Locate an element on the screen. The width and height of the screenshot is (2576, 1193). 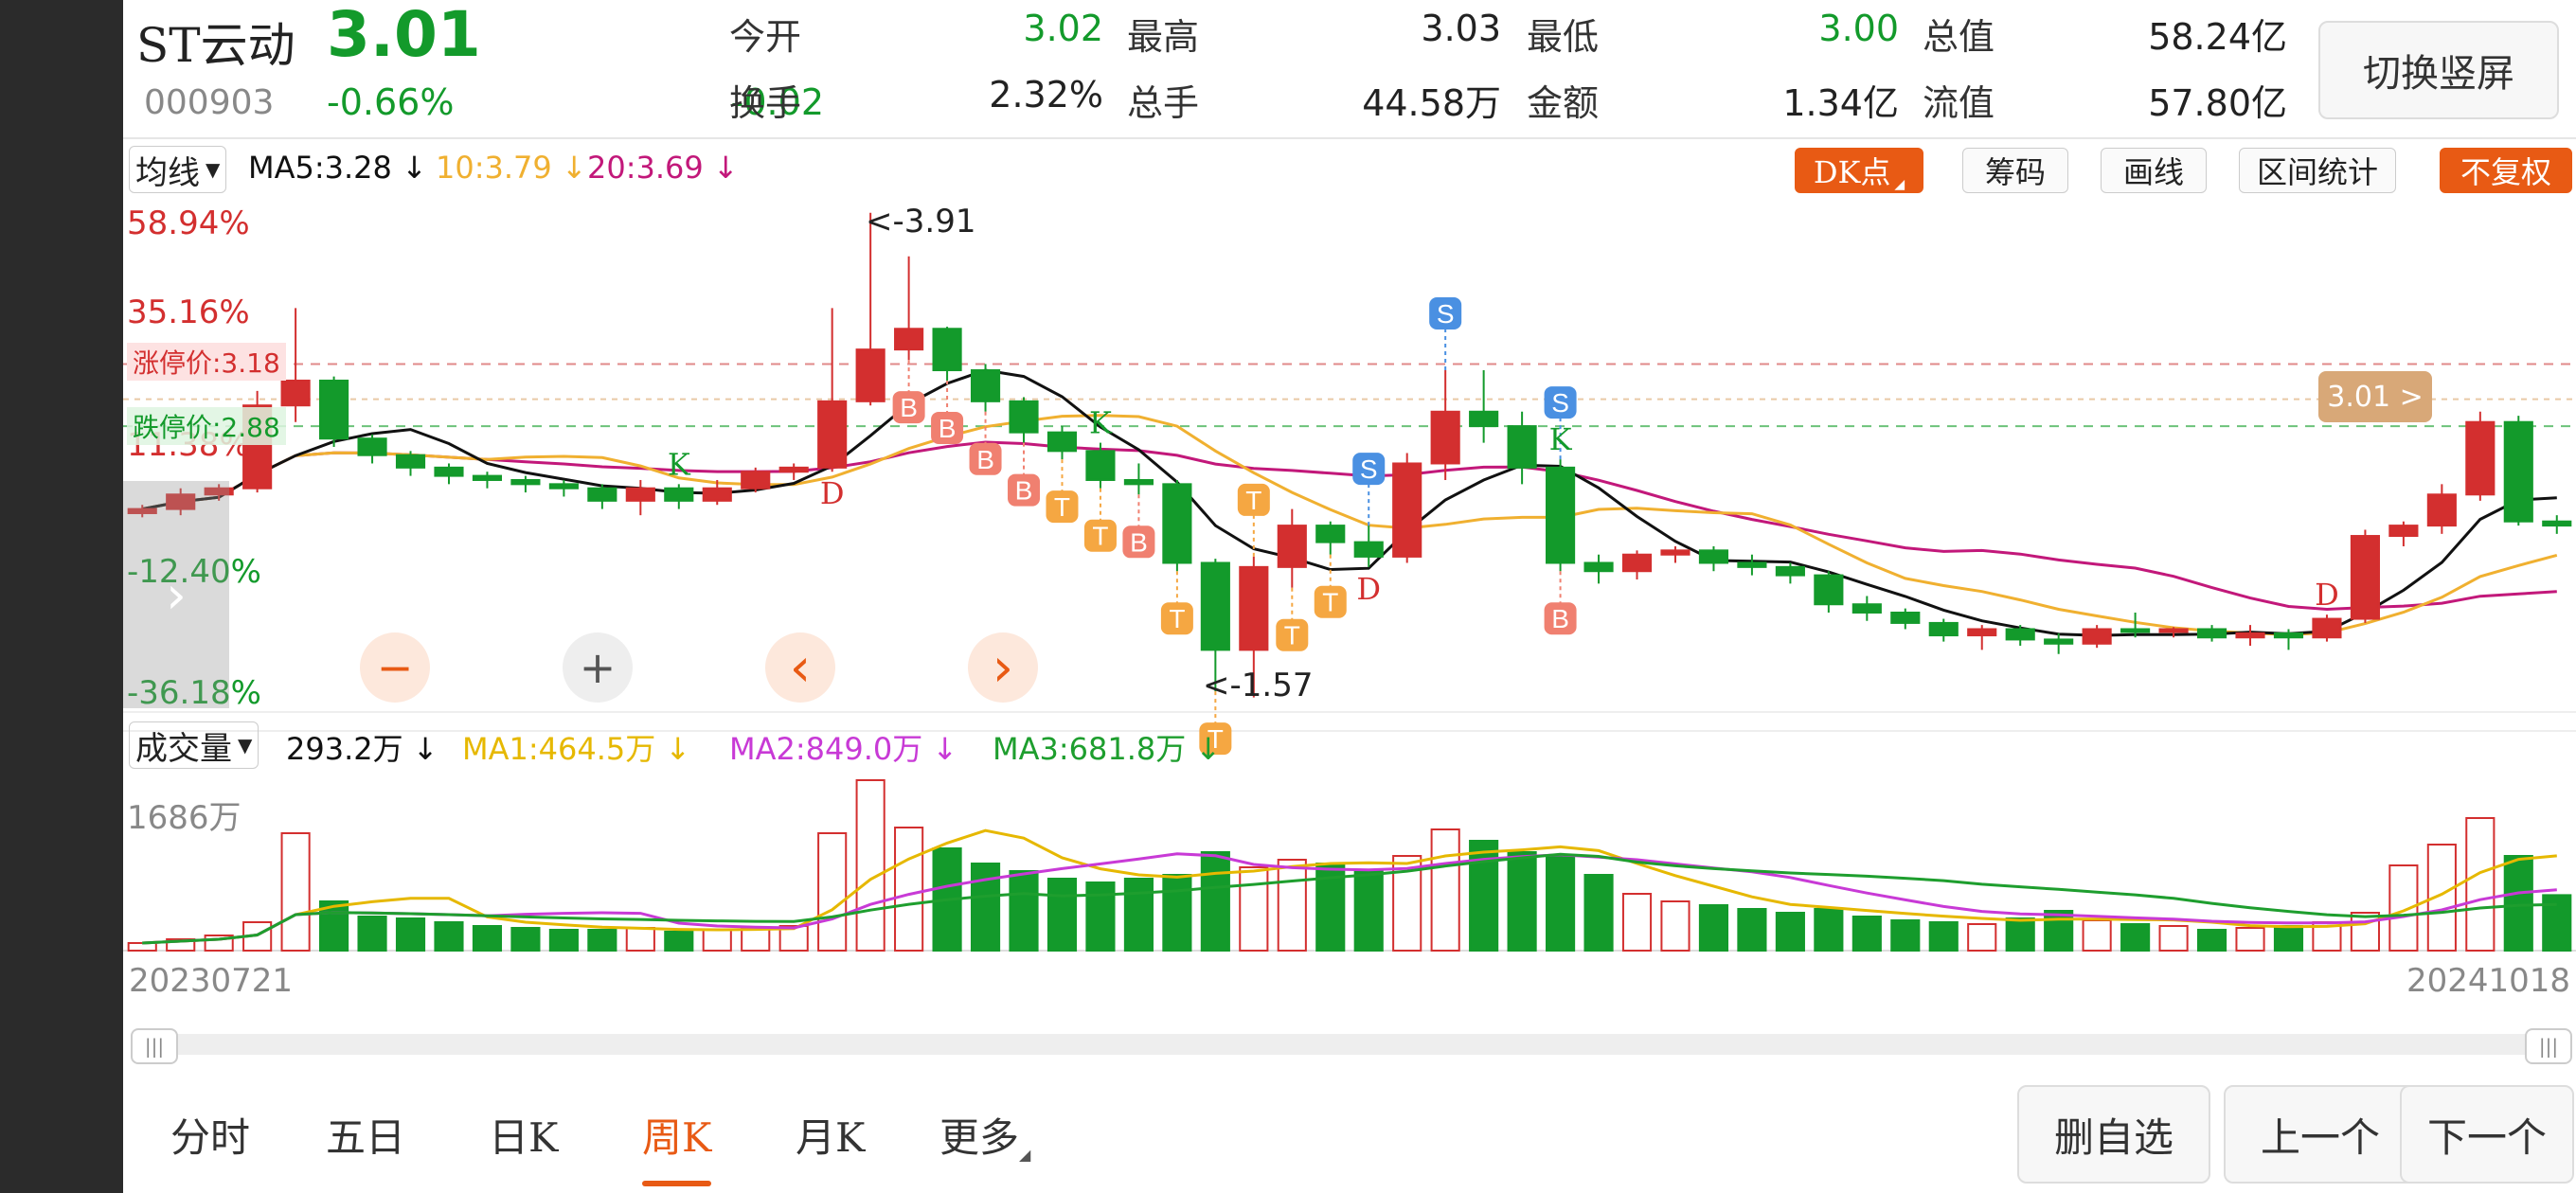
bottom-bar: 分时 五日 日K 周K 月K 更多◢ 删自选 上一个 下一个 is located at coordinates (1349, 1122).